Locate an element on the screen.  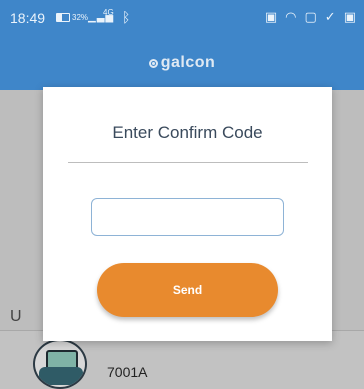
device-name: 7001A is located at coordinates (127, 372).